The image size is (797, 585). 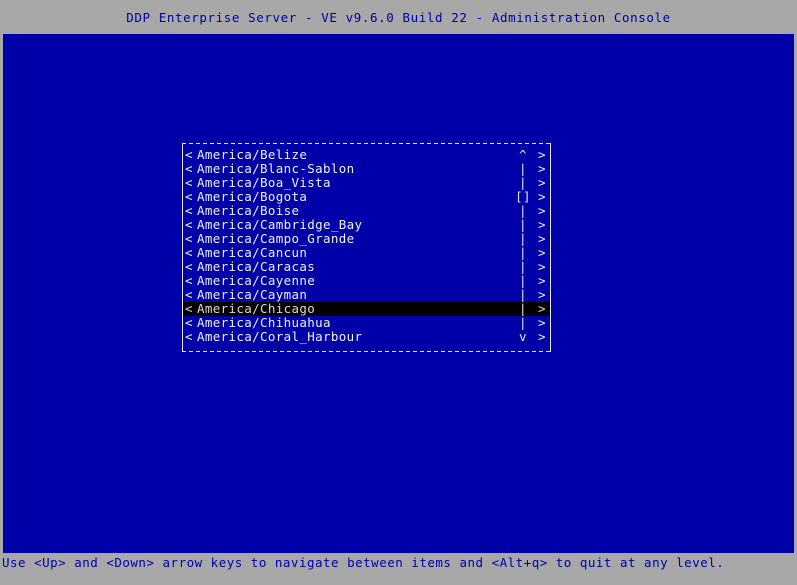 What do you see at coordinates (523, 197) in the screenshot?
I see `scrollbar-cell: []` at bounding box center [523, 197].